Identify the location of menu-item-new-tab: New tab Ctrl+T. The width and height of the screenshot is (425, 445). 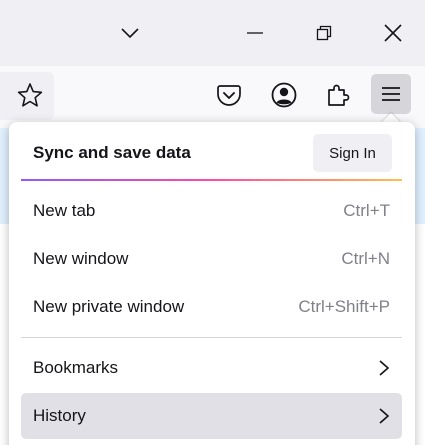
(211, 211).